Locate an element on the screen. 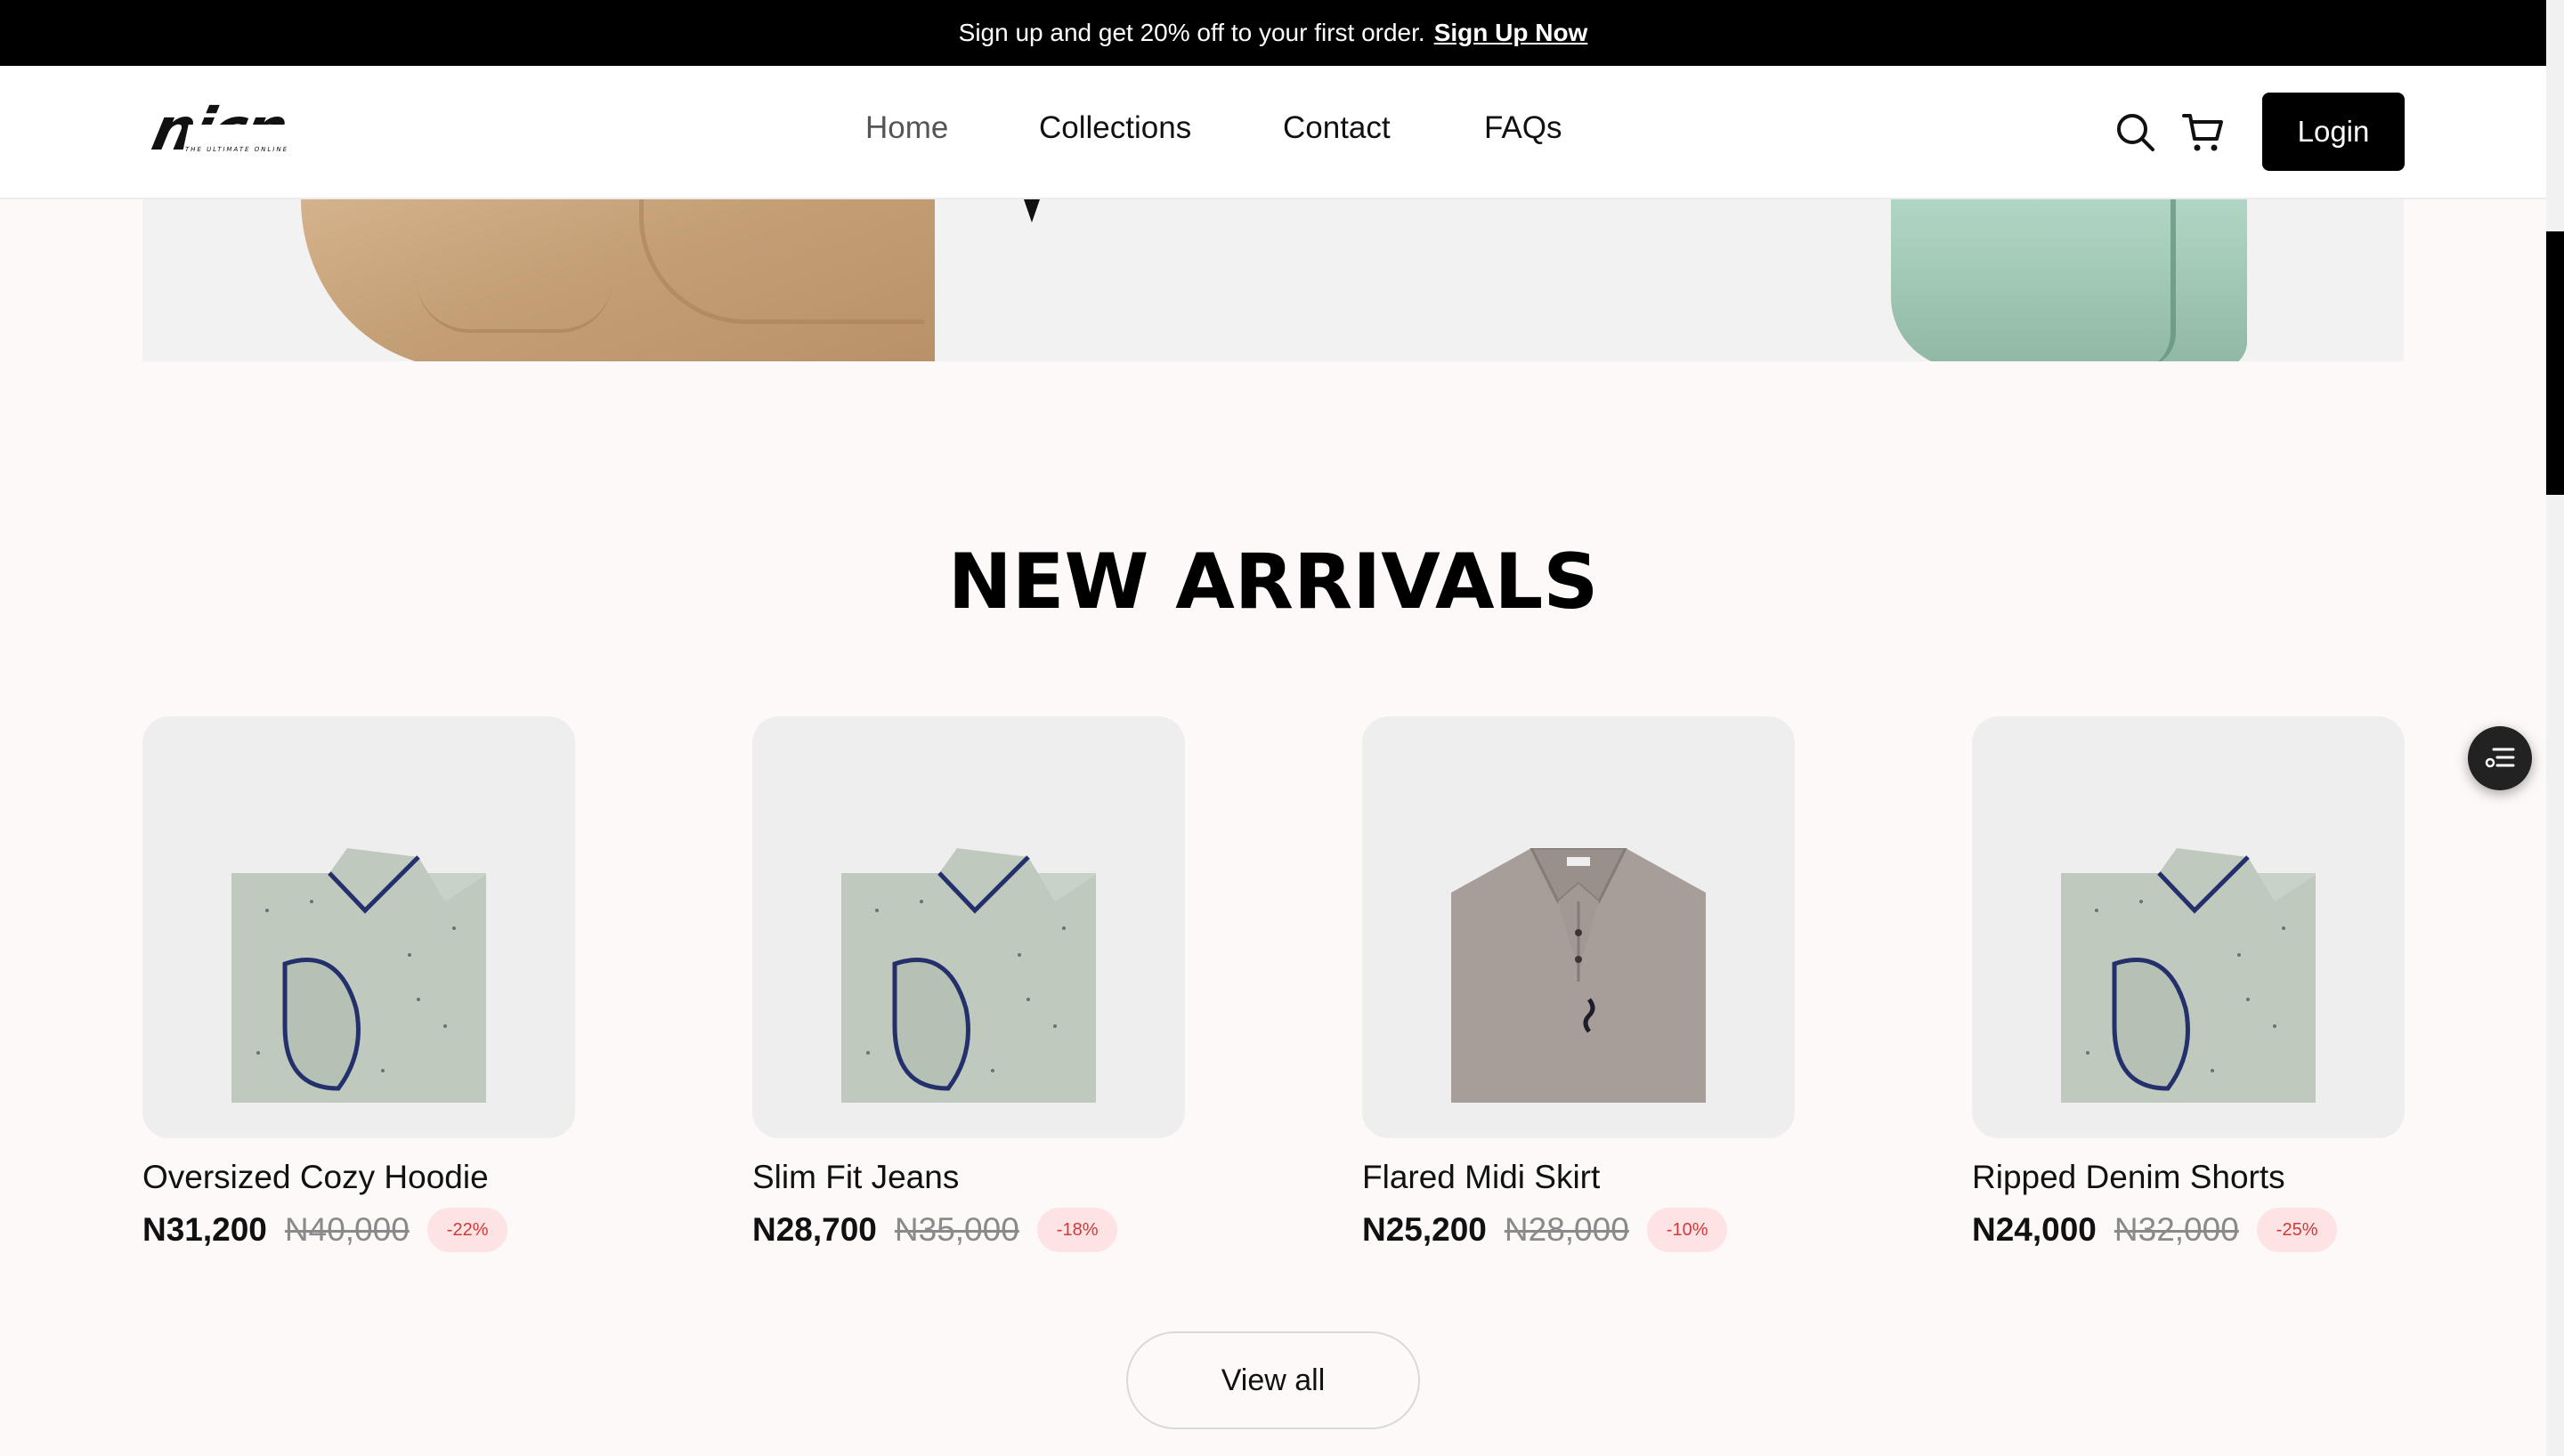 This screenshot has height=1456, width=2564. list-settings-icon is located at coordinates (2500, 758).